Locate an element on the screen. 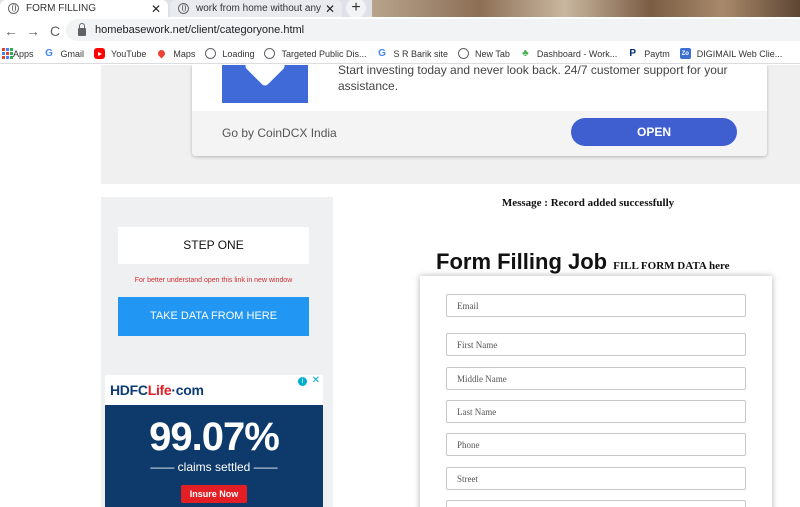  bookmark-gmail: G Gmail is located at coordinates (64, 53).